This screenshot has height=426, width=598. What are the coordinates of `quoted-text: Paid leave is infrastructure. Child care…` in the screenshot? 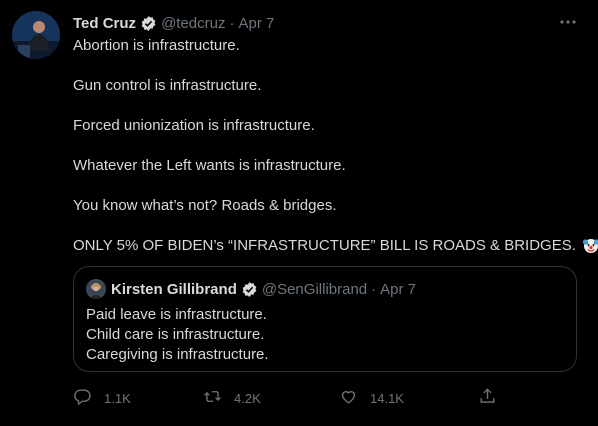 It's located at (177, 335).